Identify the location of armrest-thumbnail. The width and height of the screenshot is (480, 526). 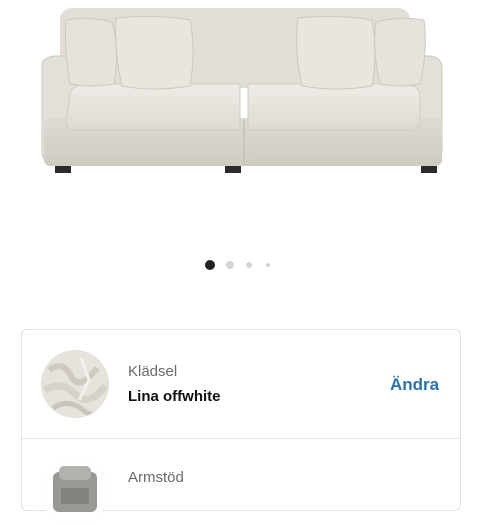
(75, 492).